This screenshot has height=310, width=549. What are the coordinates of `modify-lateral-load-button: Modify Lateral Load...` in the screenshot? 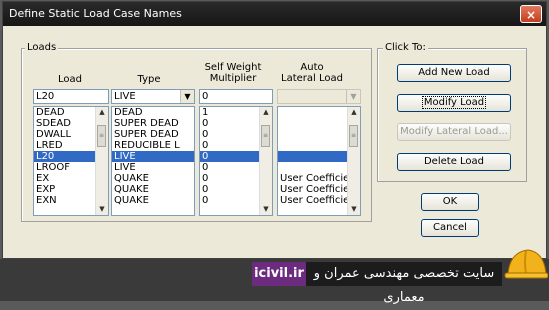 It's located at (454, 132).